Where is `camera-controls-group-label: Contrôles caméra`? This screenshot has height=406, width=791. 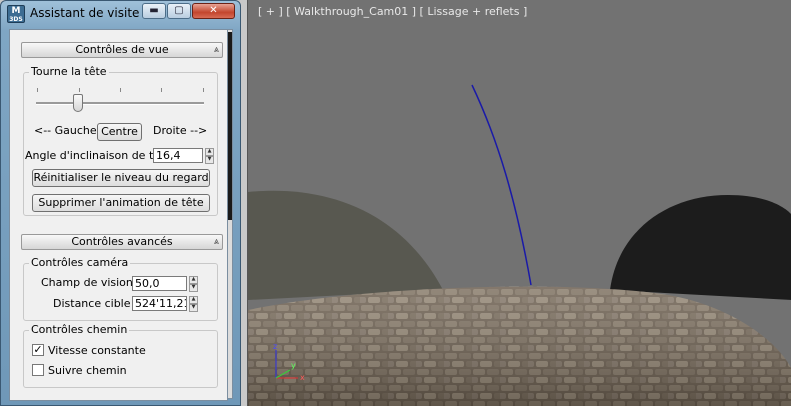
camera-controls-group-label: Contrôles caméra is located at coordinates (80, 262).